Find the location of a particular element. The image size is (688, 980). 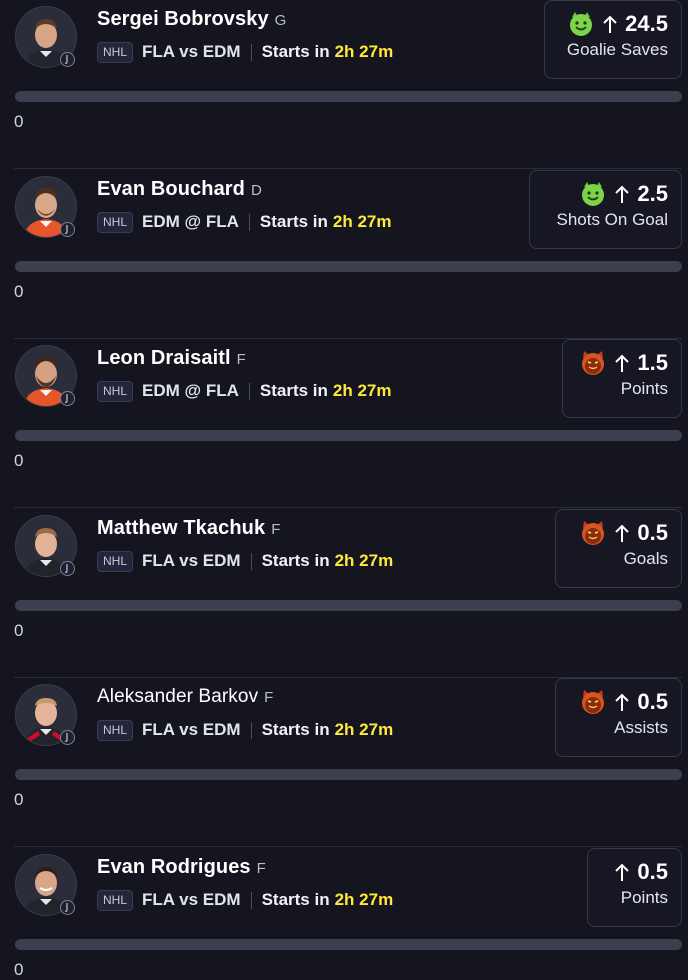

prop-line-value: 2.5 is located at coordinates (652, 193).